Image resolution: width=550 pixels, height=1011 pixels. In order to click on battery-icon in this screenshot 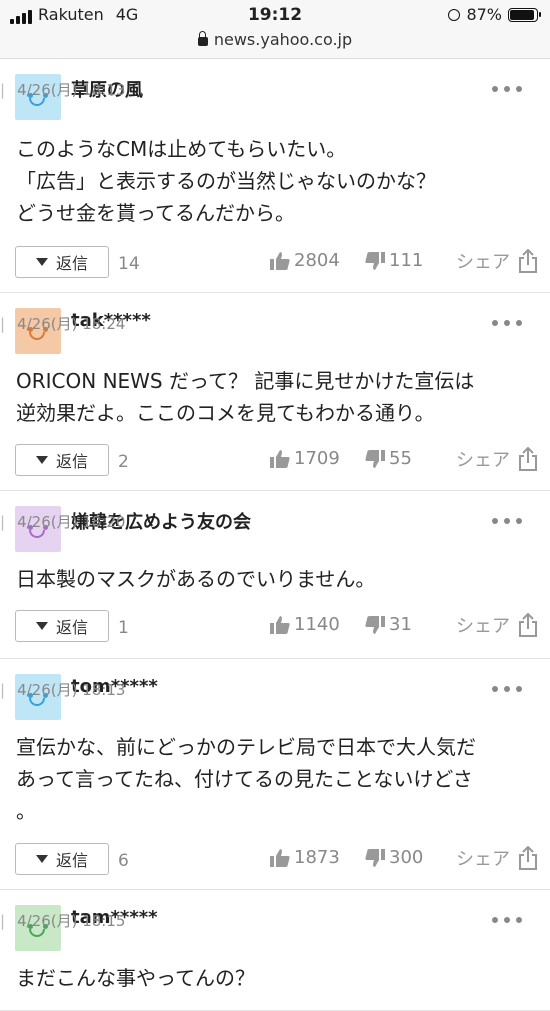, I will do `click(524, 14)`.